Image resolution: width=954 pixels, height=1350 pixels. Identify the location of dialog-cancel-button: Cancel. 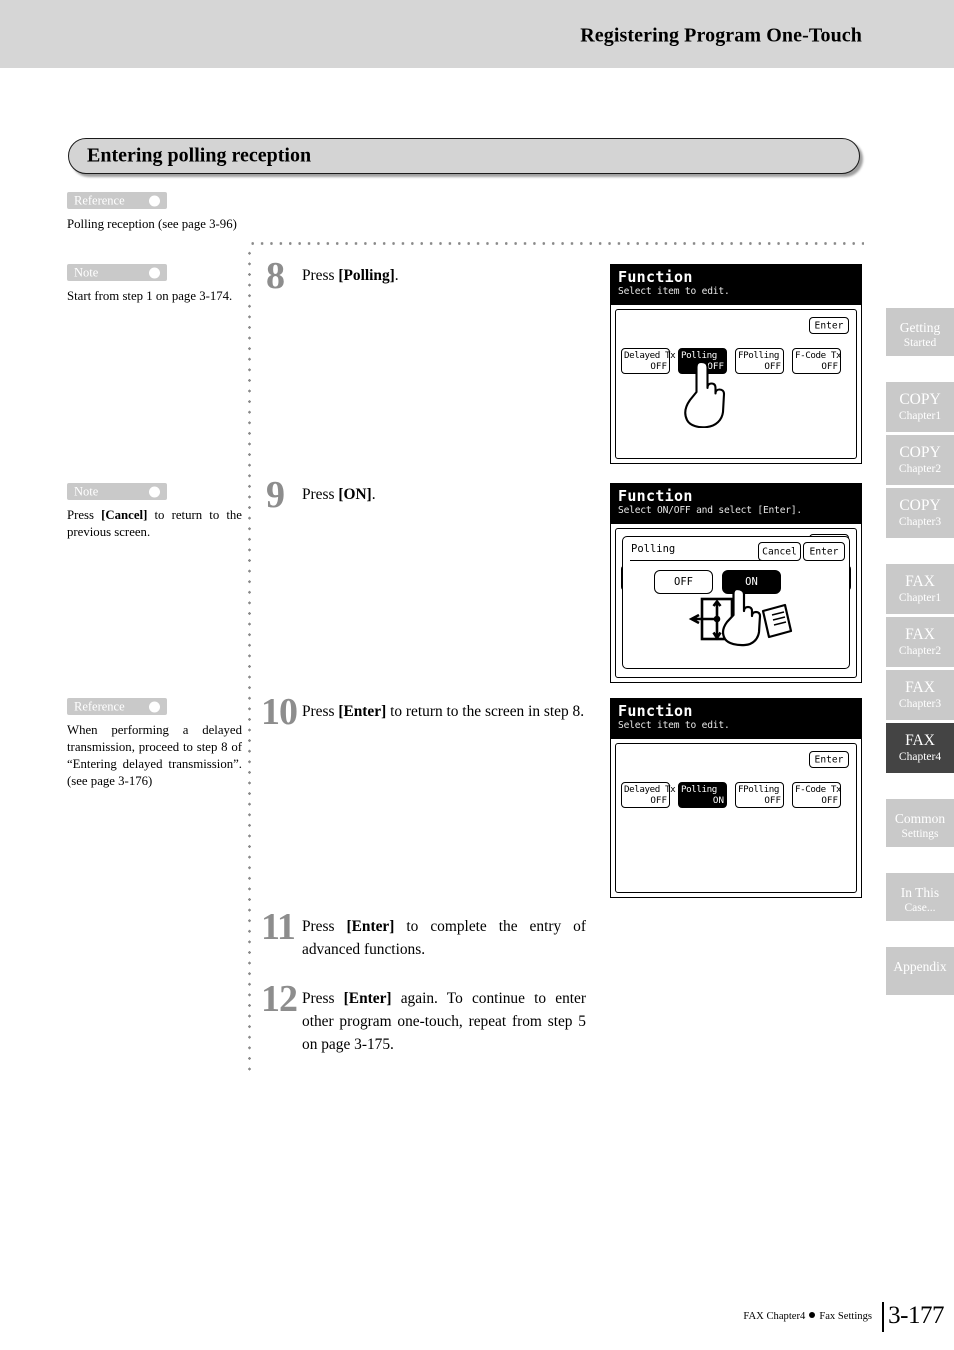
(779, 551).